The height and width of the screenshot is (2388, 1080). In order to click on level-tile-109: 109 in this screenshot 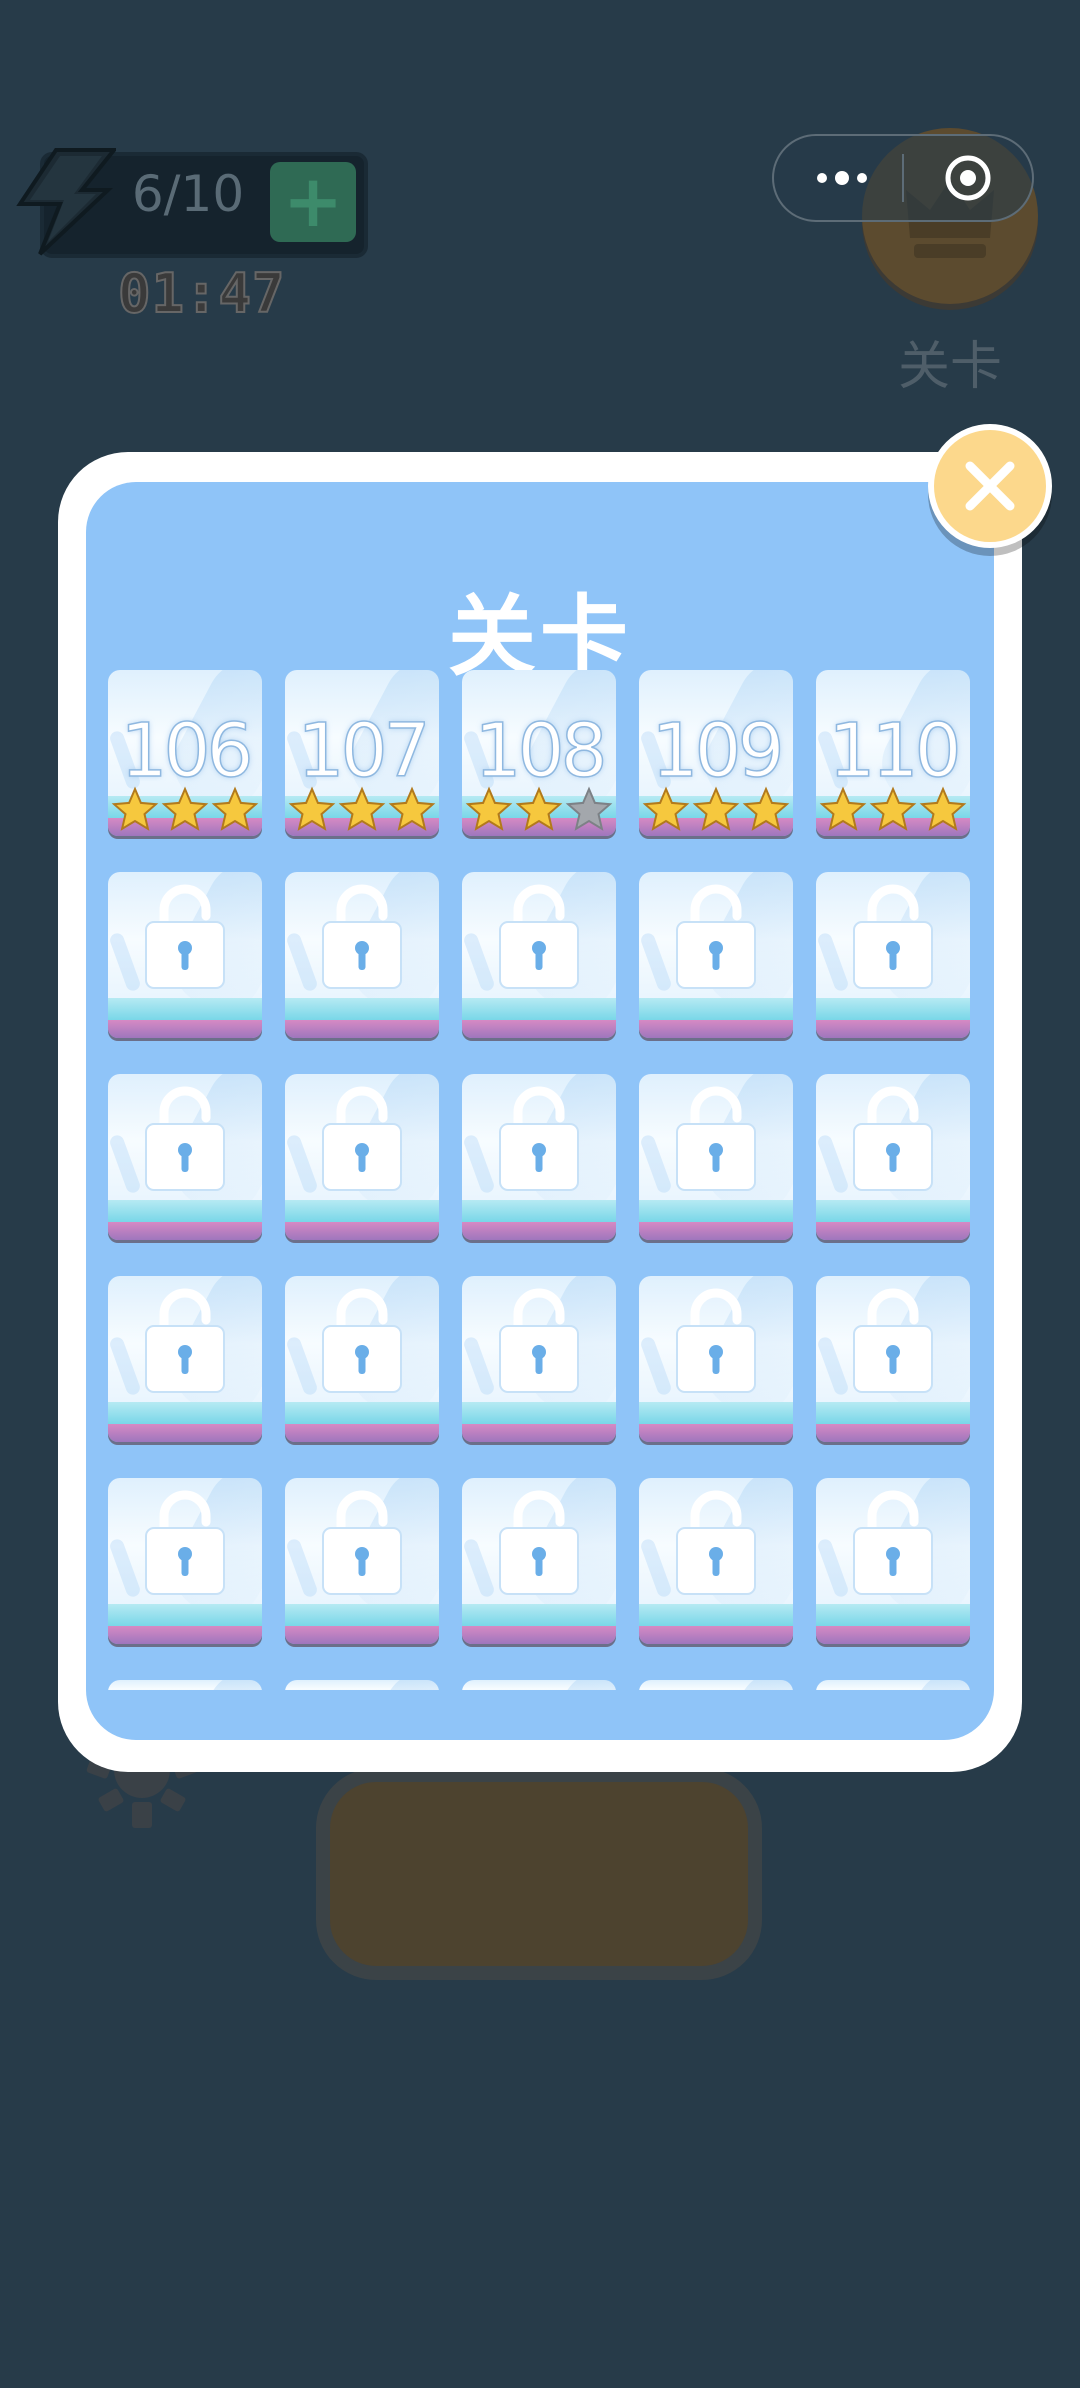, I will do `click(716, 755)`.